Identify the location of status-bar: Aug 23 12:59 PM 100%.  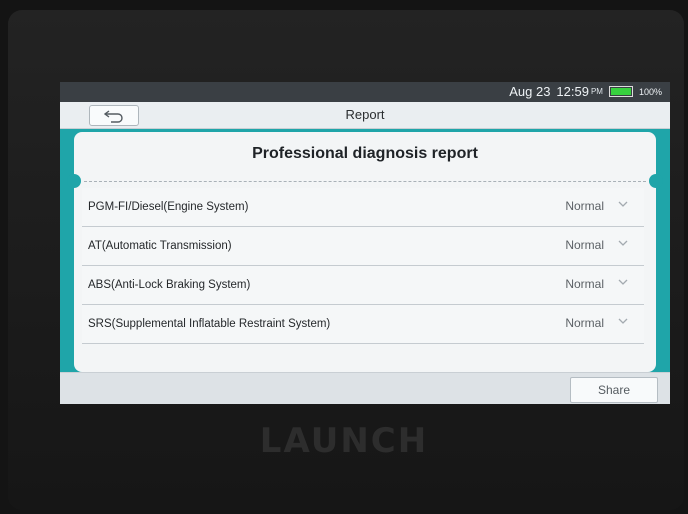
(365, 92).